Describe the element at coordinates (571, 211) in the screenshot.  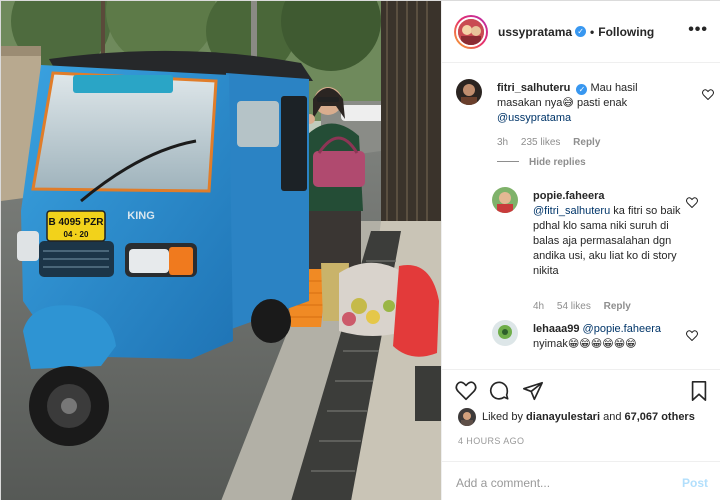
I see `comment-mention: @fitri_salhuteru` at that location.